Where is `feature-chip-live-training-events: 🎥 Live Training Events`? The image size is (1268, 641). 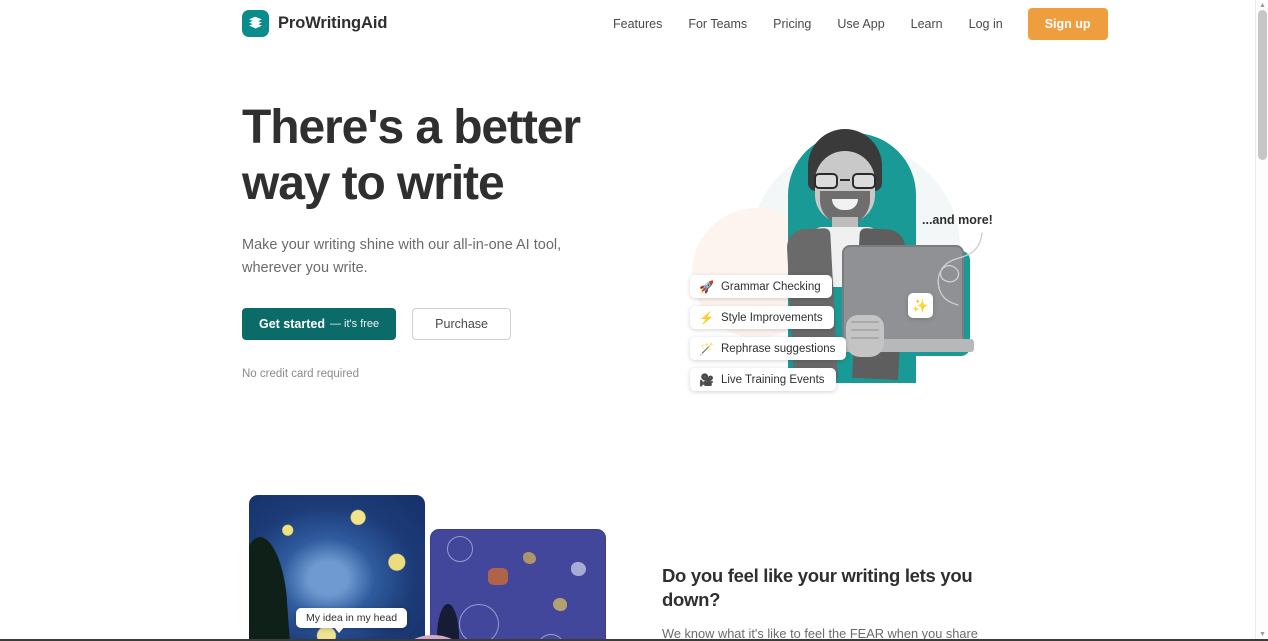 feature-chip-live-training-events: 🎥 Live Training Events is located at coordinates (763, 379).